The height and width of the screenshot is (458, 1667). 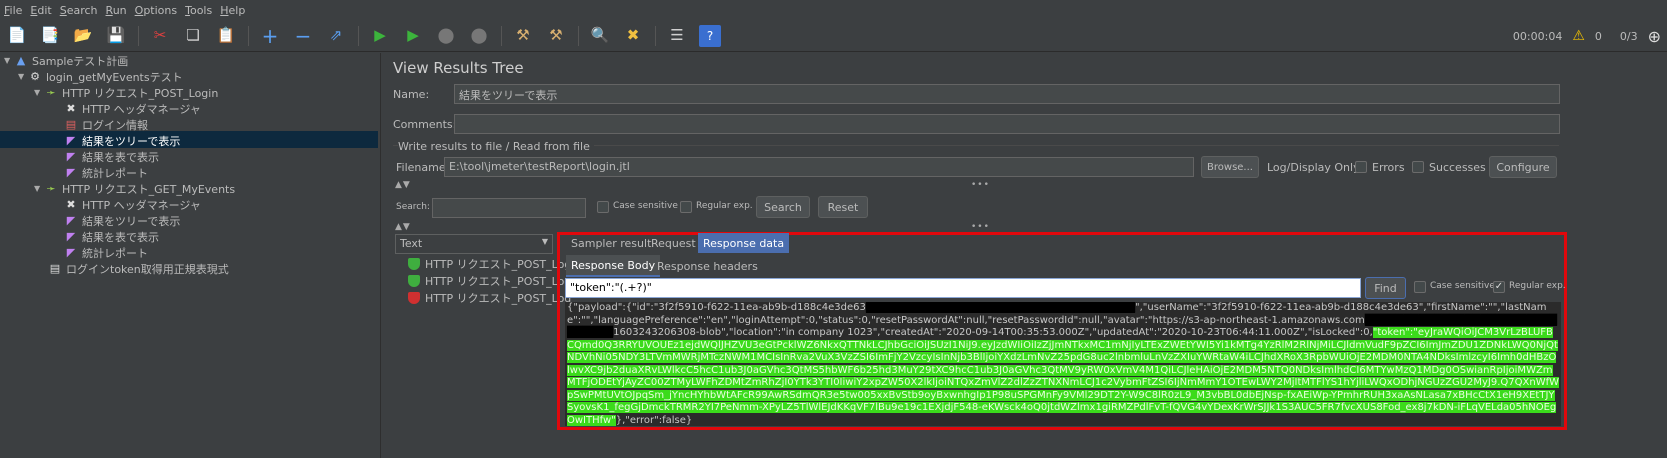 What do you see at coordinates (111, 236) in the screenshot?
I see `tree-node-results-table-2: ◤ 結果を表で表示` at bounding box center [111, 236].